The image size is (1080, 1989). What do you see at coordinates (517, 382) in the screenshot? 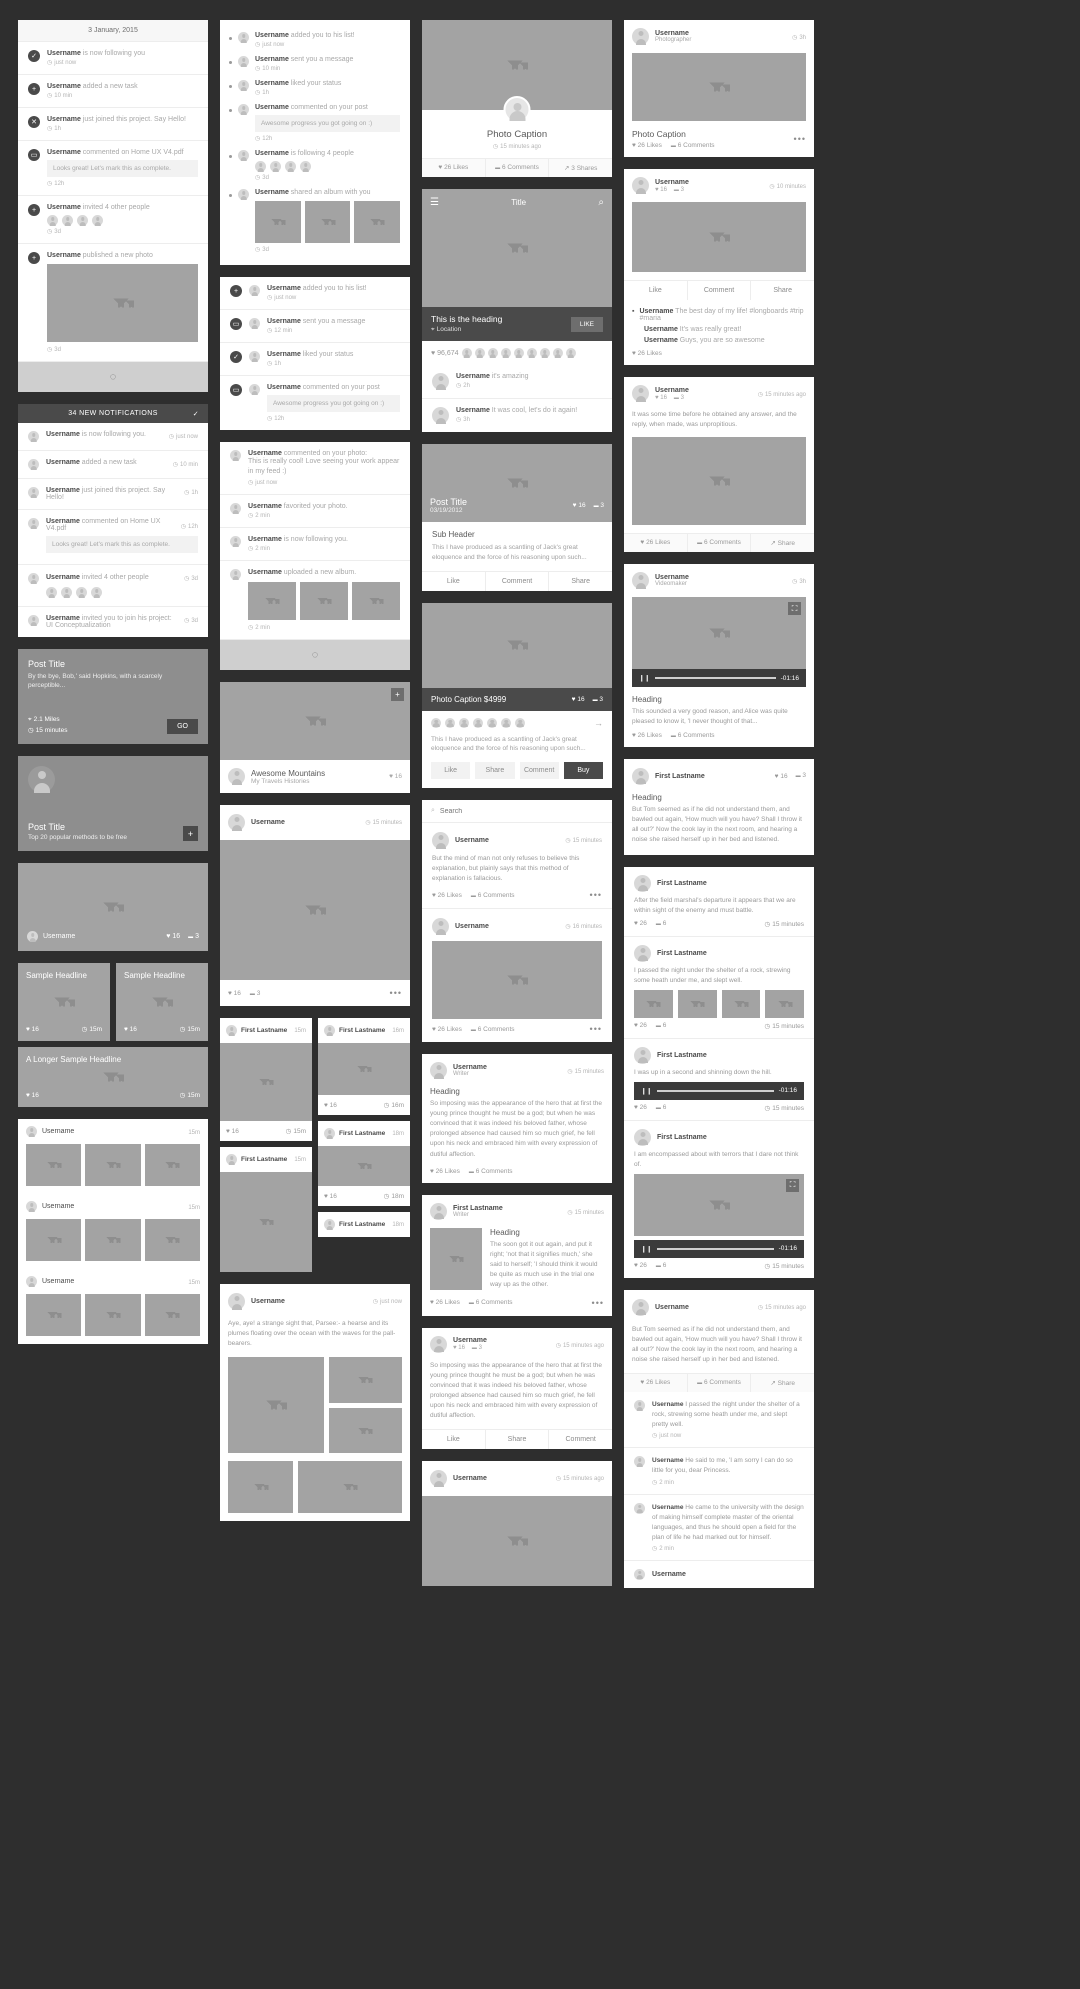
I see `comment-item: Username it's amazing 2h` at bounding box center [517, 382].